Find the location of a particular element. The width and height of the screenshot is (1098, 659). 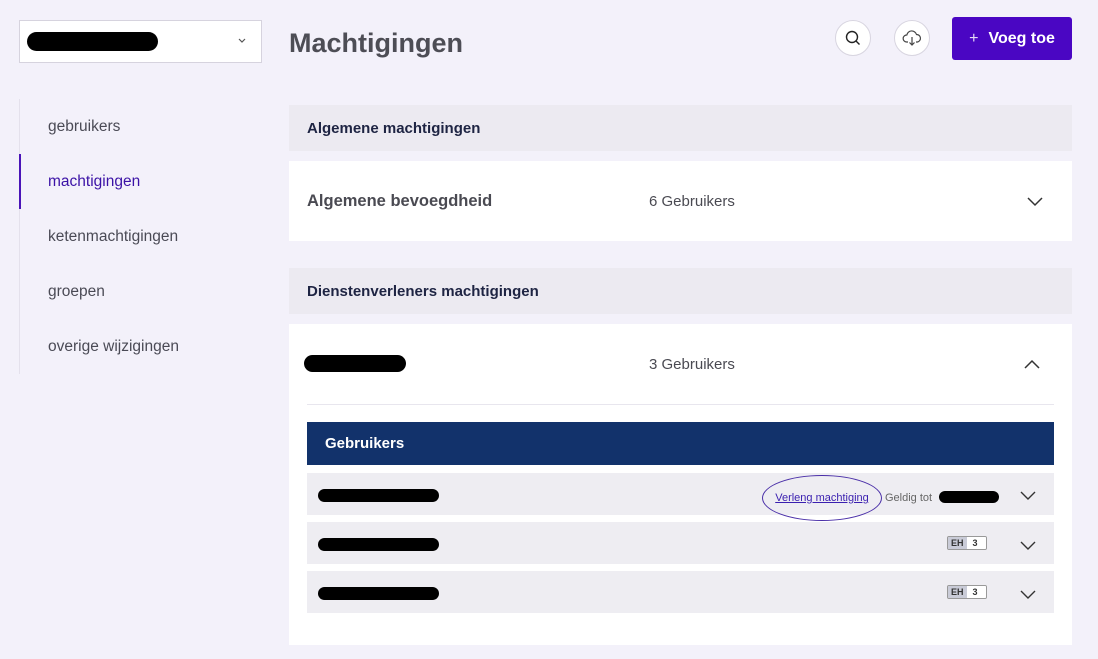

sidebar-item-gebruikers: gebruikers is located at coordinates (139, 126).